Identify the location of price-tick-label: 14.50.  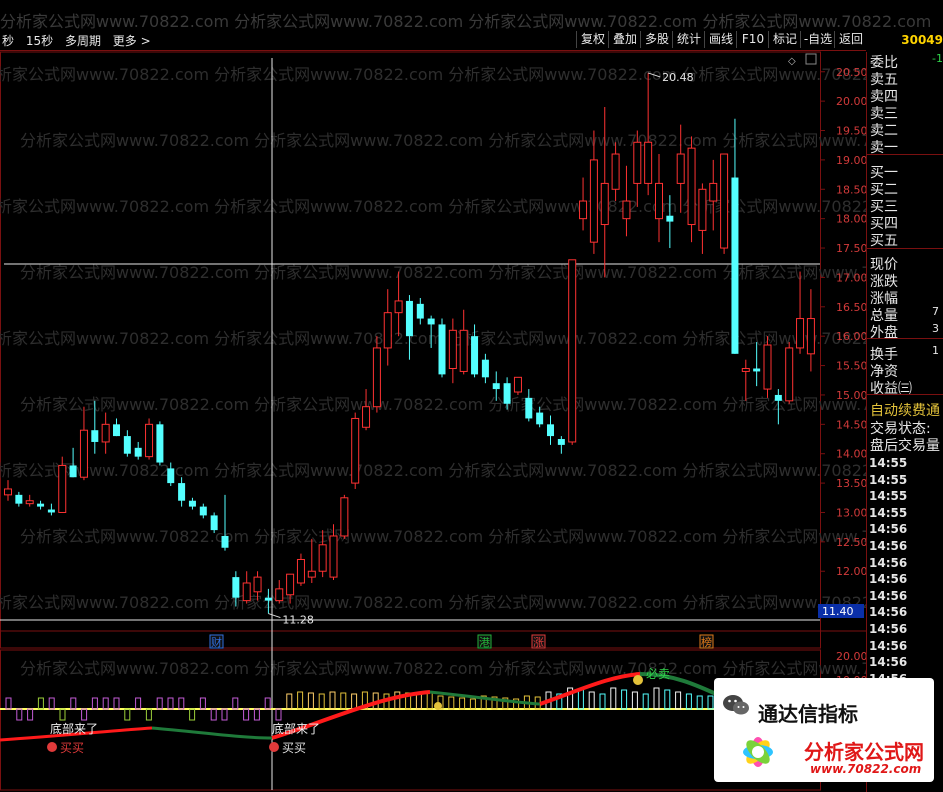
(851, 424).